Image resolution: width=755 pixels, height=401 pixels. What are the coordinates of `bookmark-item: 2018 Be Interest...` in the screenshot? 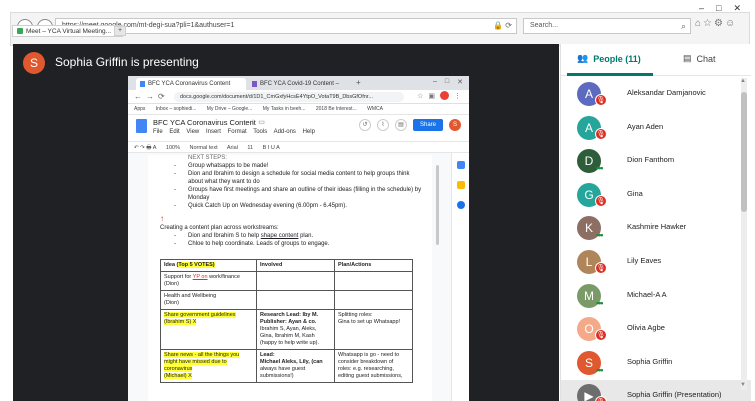 It's located at (336, 109).